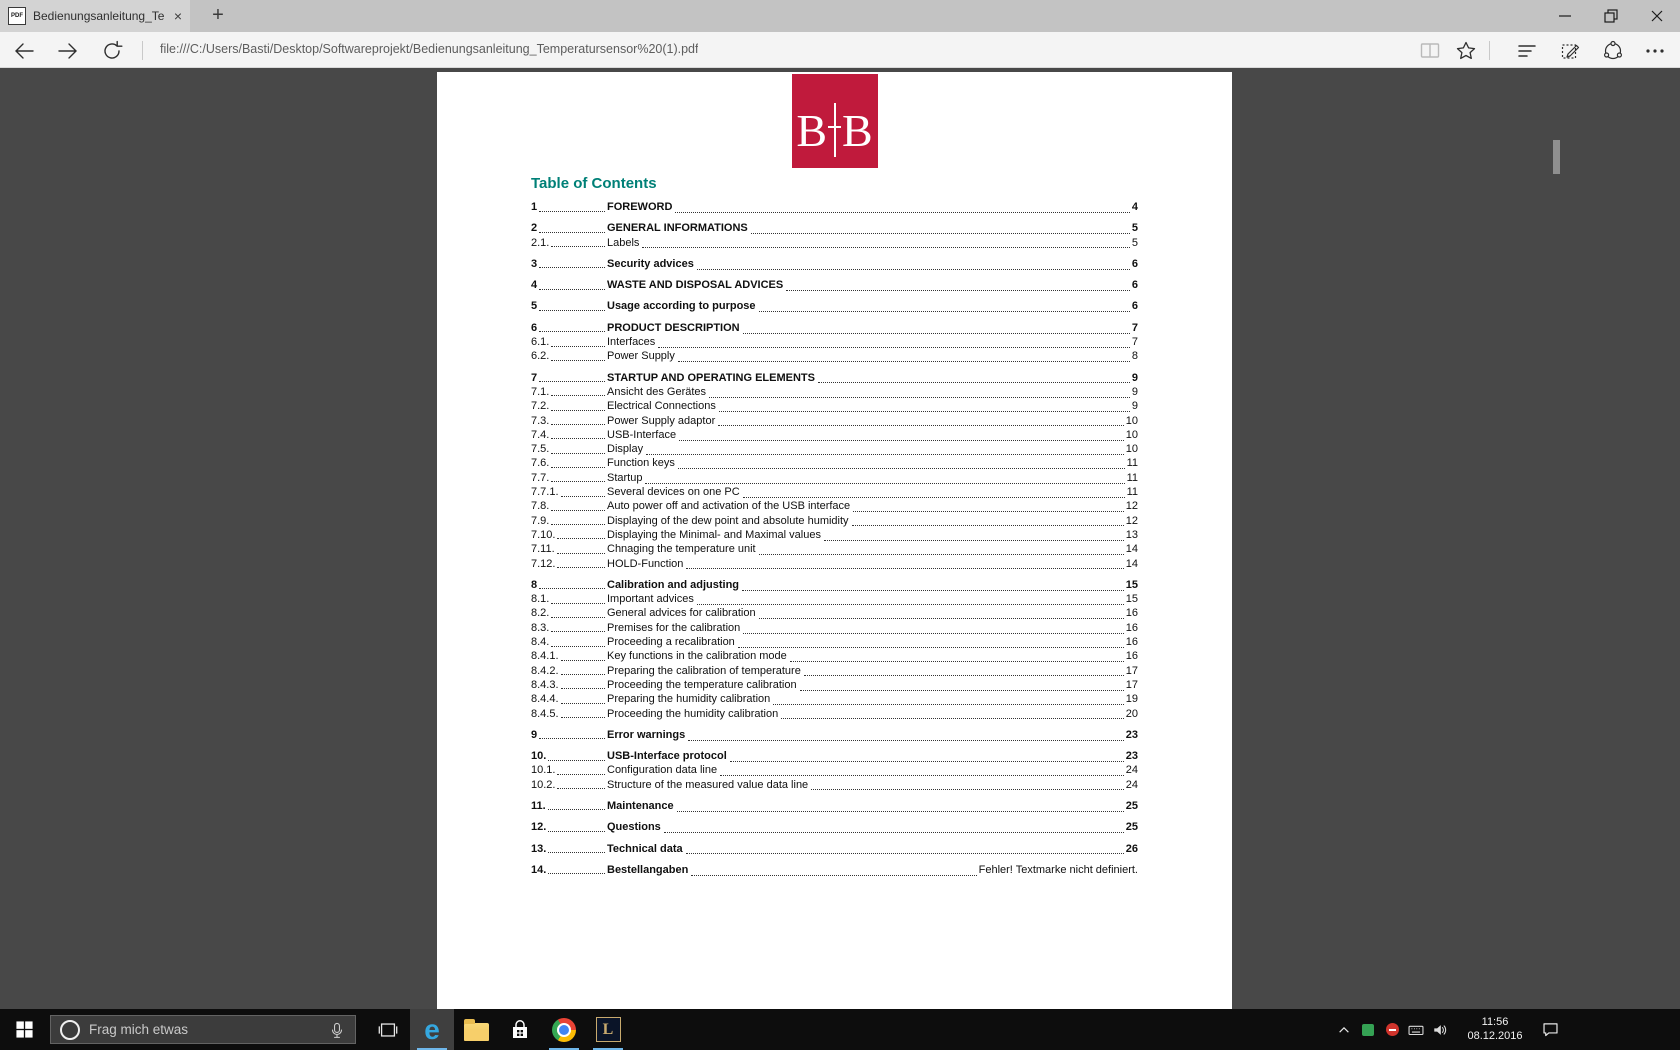  I want to click on toc-entry-page: 24, so click(1131, 770).